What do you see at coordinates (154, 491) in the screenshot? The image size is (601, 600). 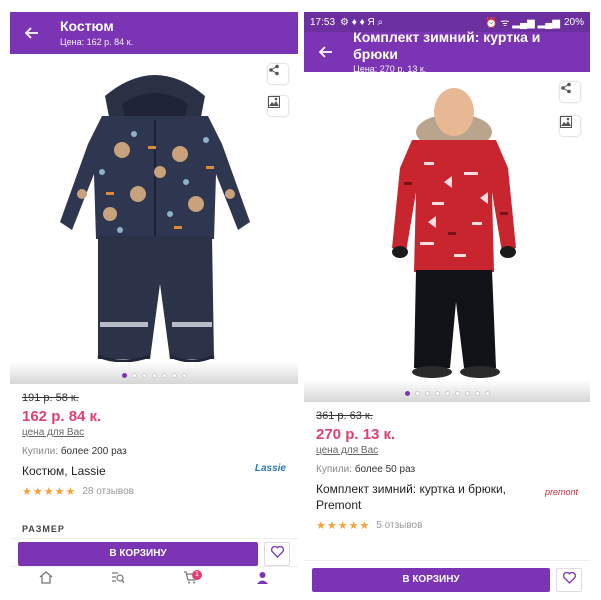 I see `rating-row: ★★★★★ 28 отзывов` at bounding box center [154, 491].